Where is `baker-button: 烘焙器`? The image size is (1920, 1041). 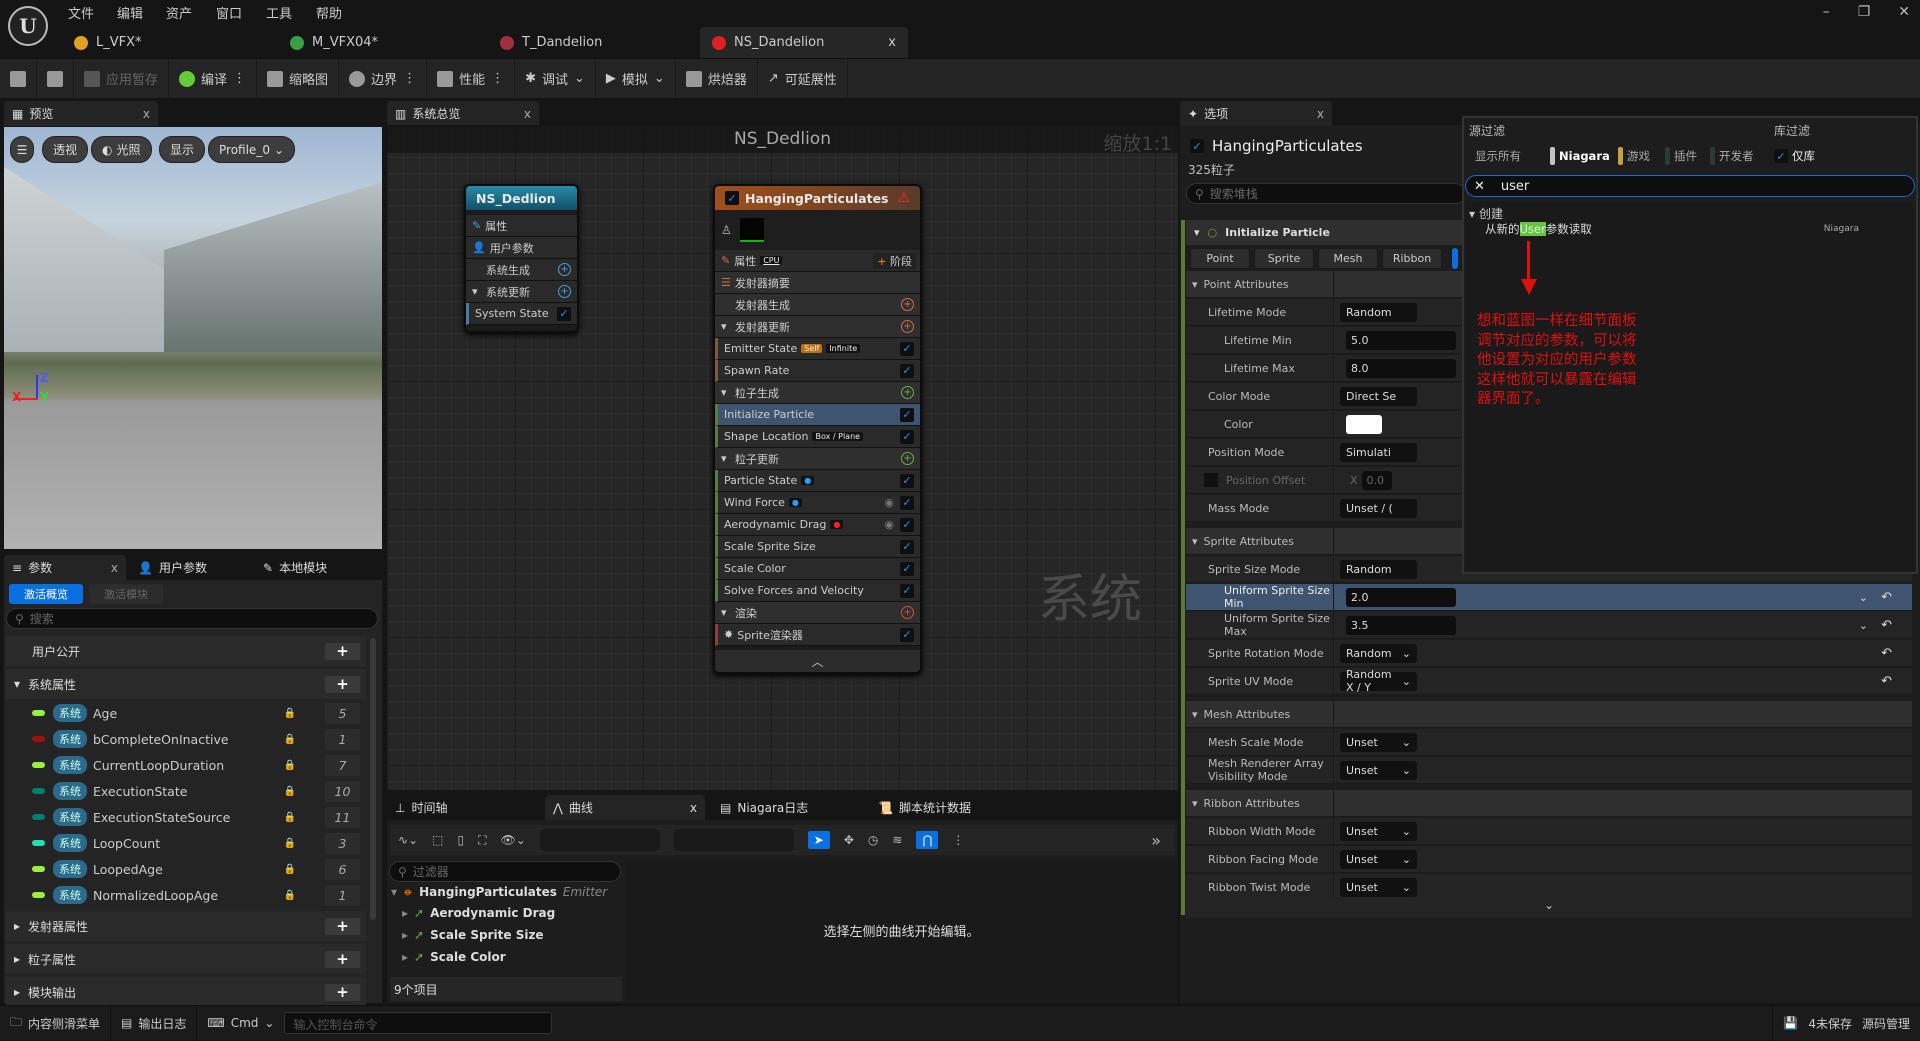 baker-button: 烘焙器 is located at coordinates (717, 78).